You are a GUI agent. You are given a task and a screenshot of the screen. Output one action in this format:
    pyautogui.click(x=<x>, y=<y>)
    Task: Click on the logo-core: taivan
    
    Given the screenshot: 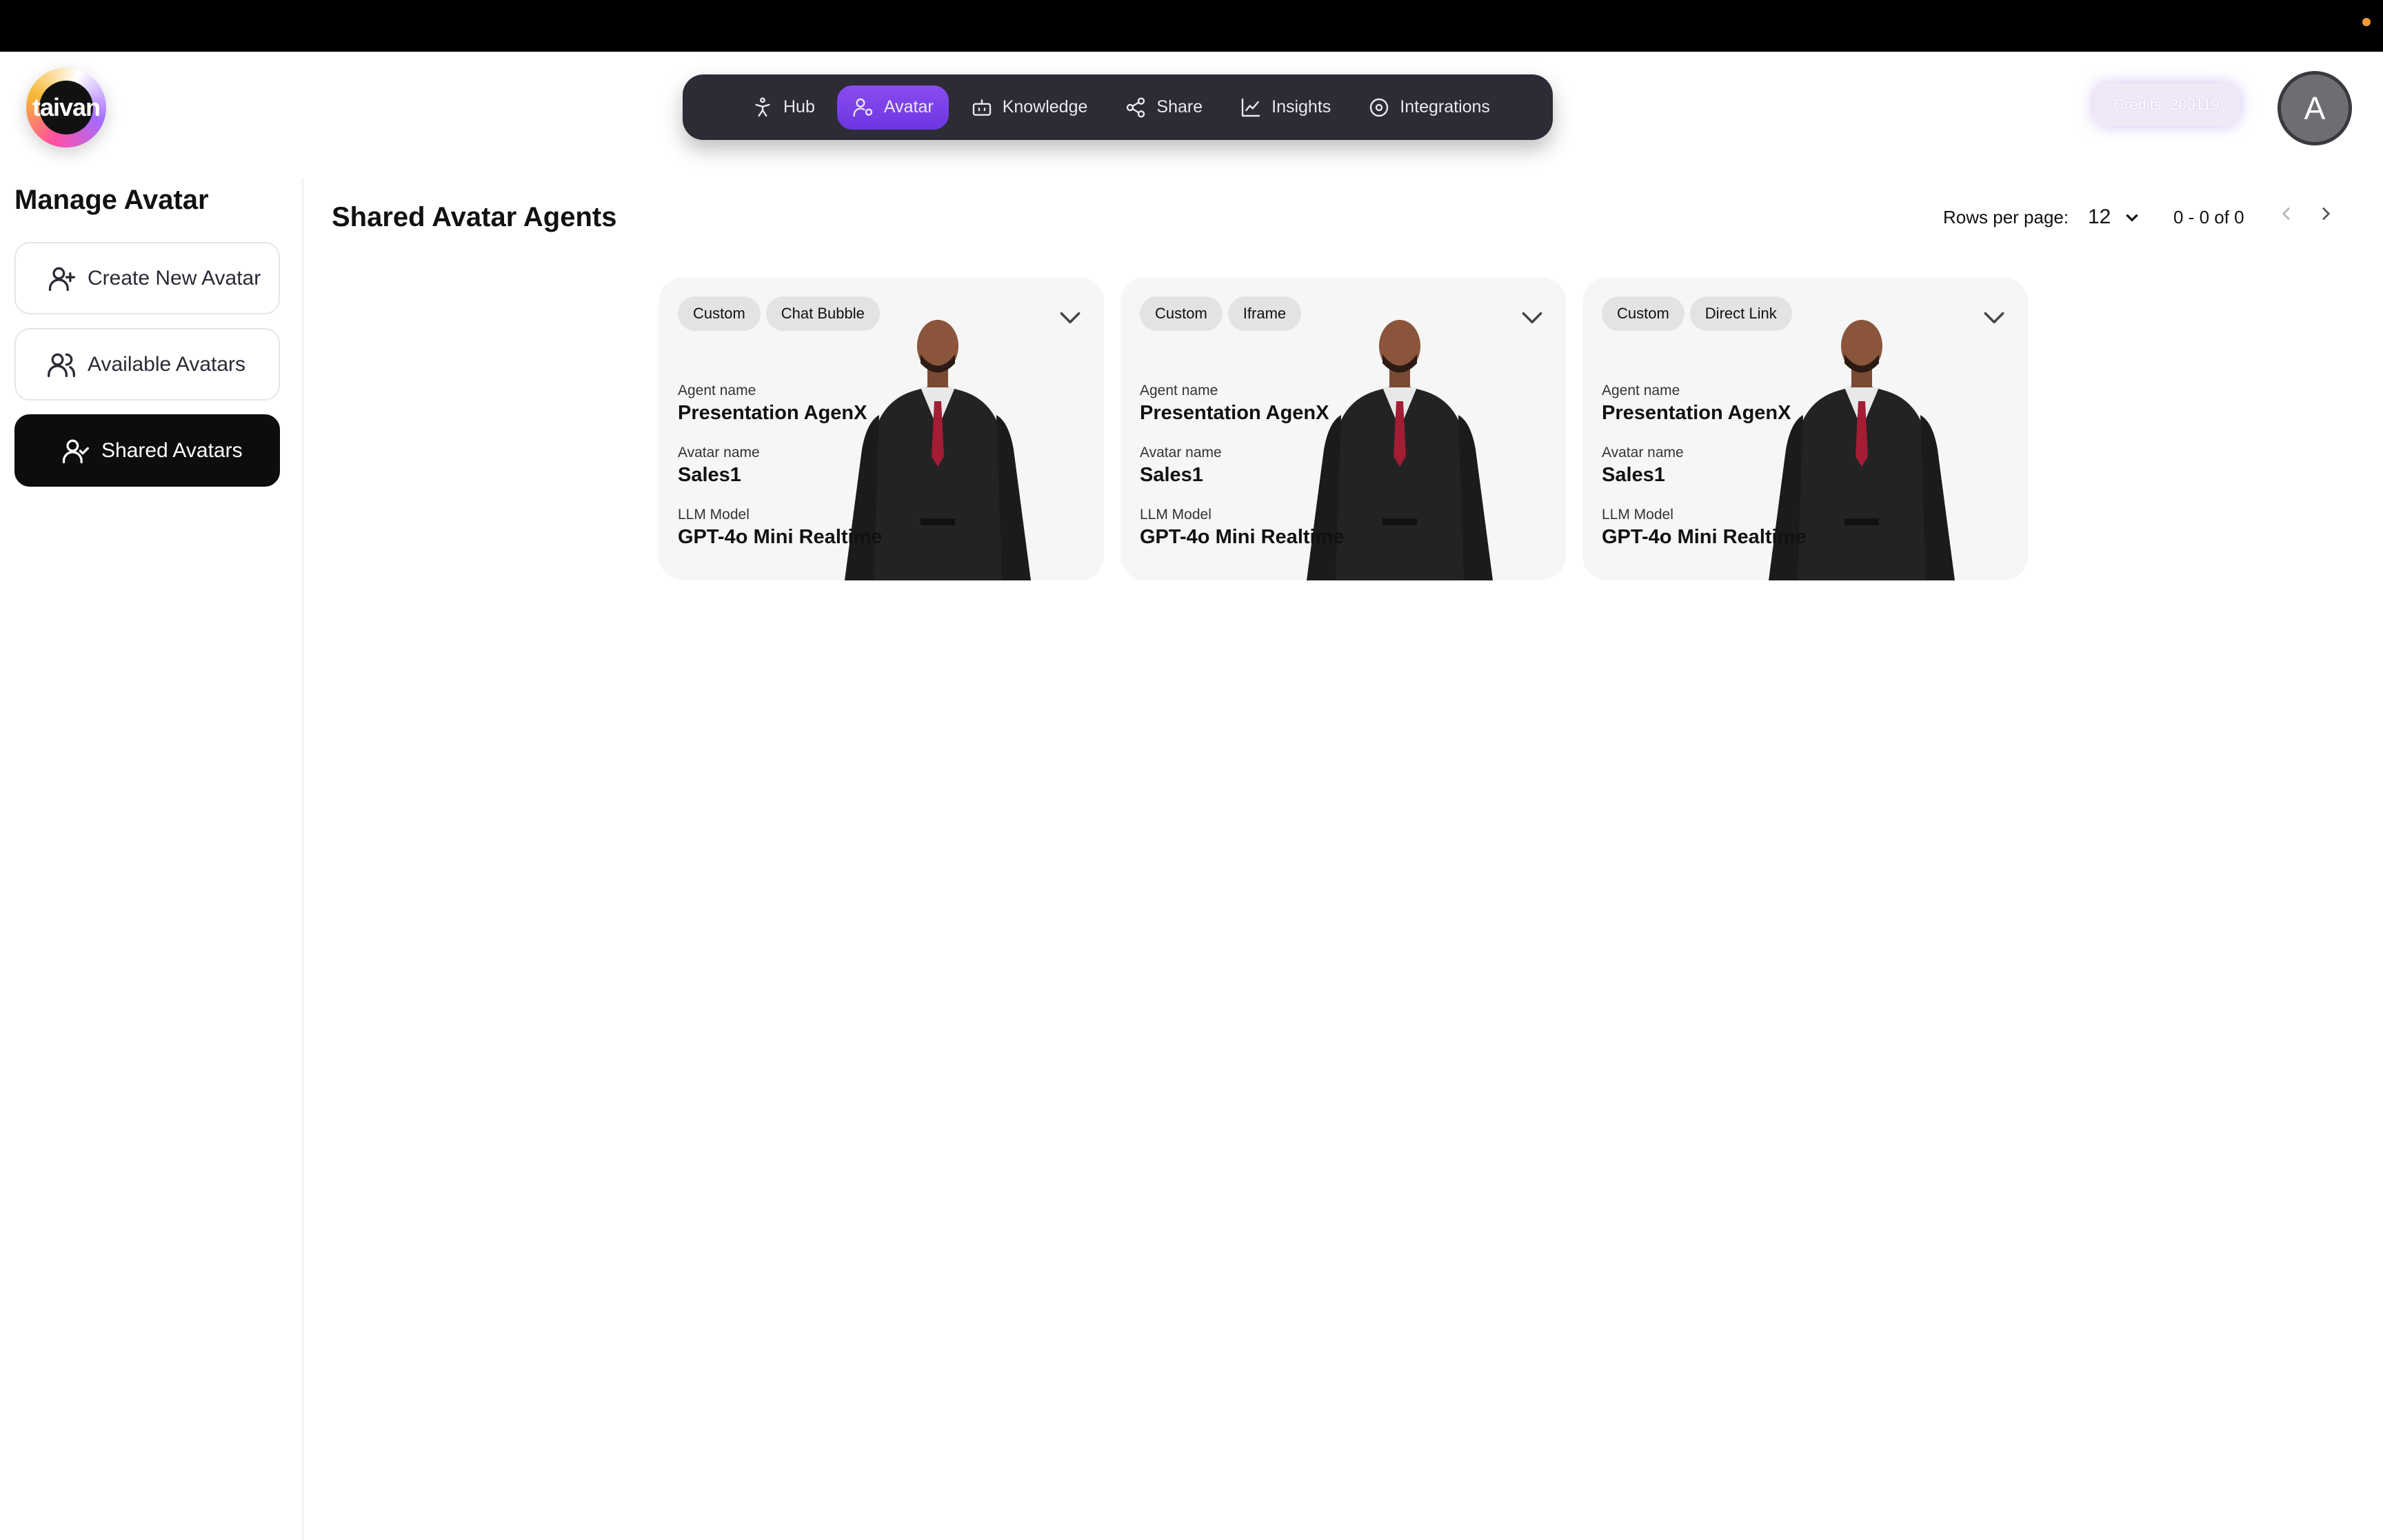 What is the action you would take?
    pyautogui.click(x=66, y=108)
    